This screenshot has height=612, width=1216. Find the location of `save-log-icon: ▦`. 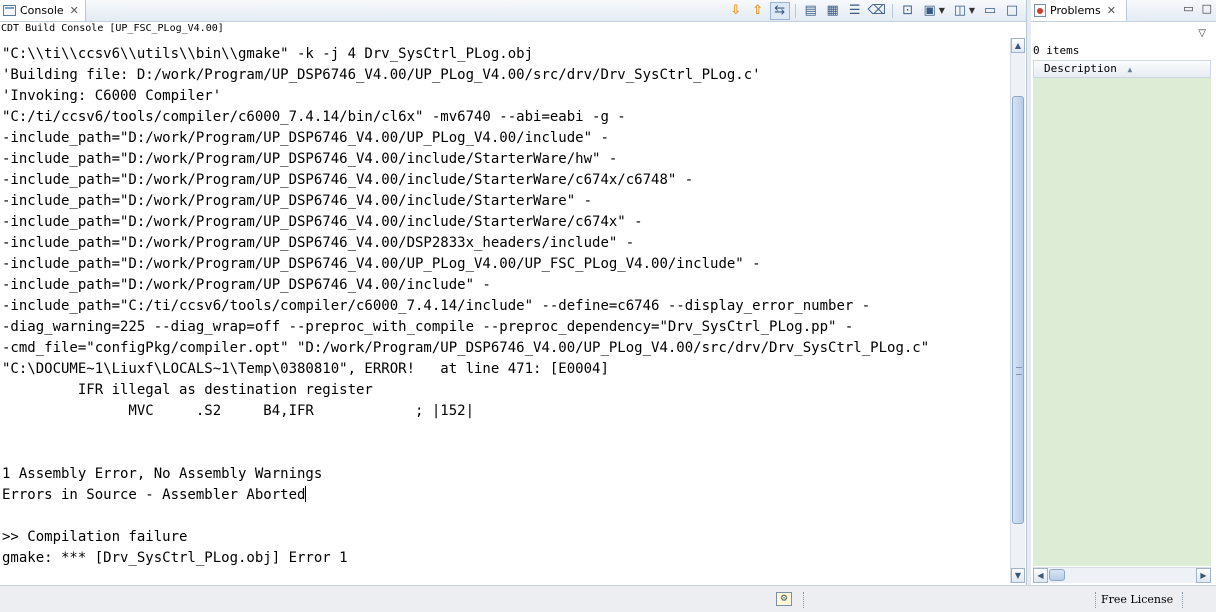

save-log-icon: ▦ is located at coordinates (833, 11).